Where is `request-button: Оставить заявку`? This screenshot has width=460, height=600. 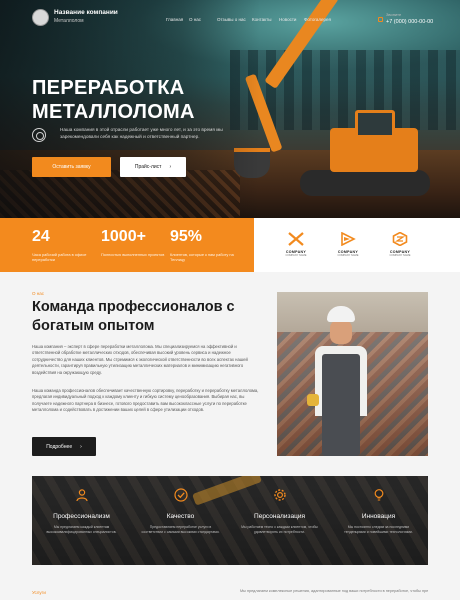 request-button: Оставить заявку is located at coordinates (71, 167).